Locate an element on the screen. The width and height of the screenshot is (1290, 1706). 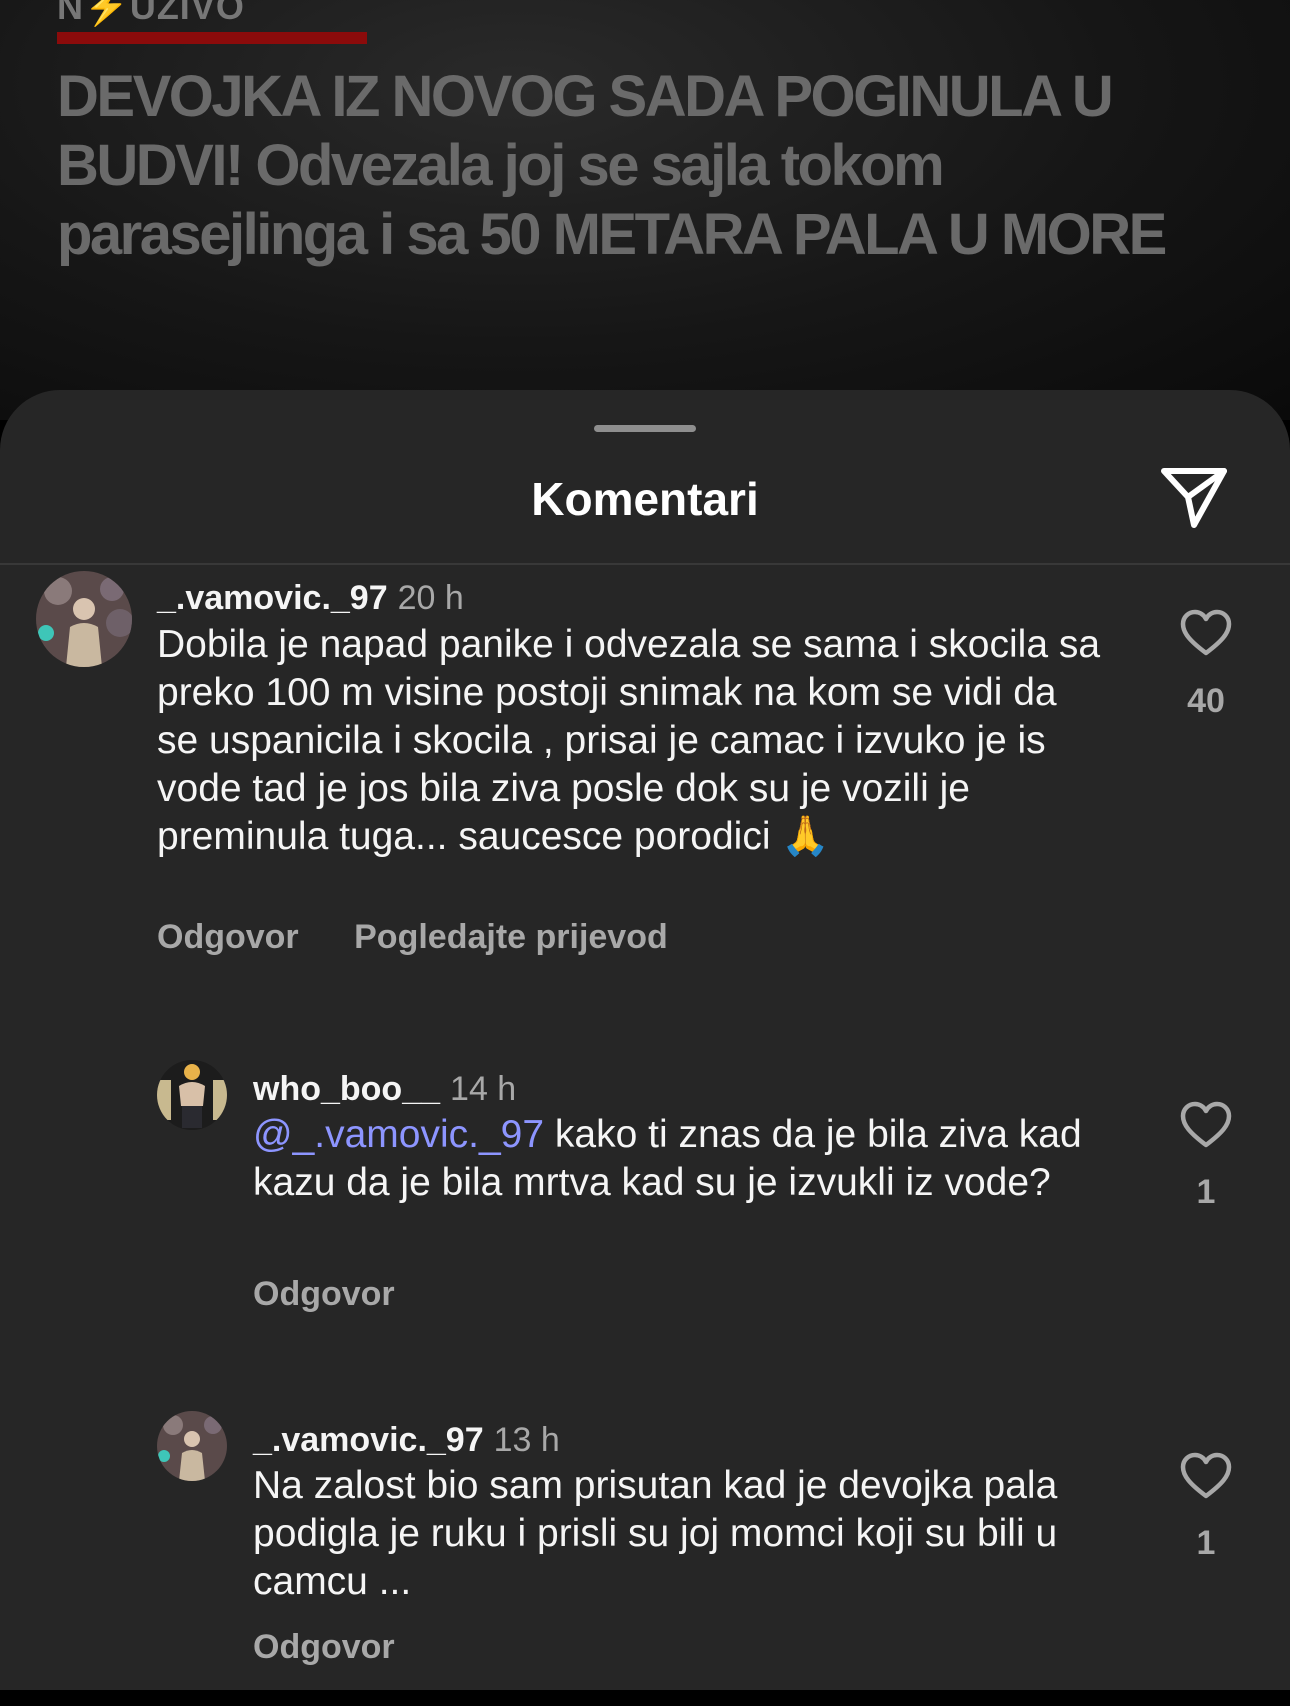
sheet-drag-handle is located at coordinates (645, 428).